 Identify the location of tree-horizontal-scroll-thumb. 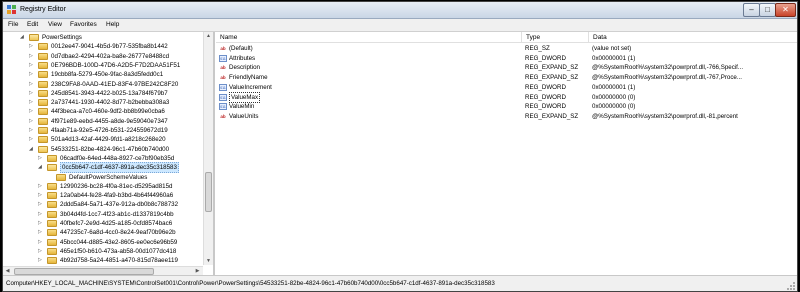
(84, 271).